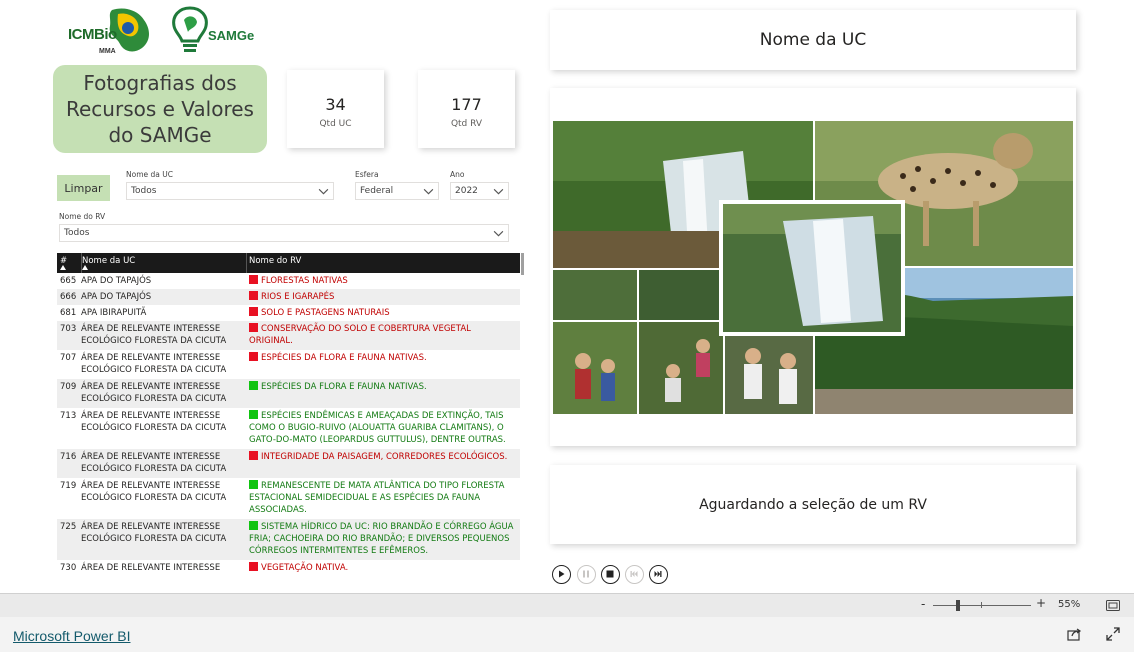  I want to click on cell-id: 665, so click(68, 281).